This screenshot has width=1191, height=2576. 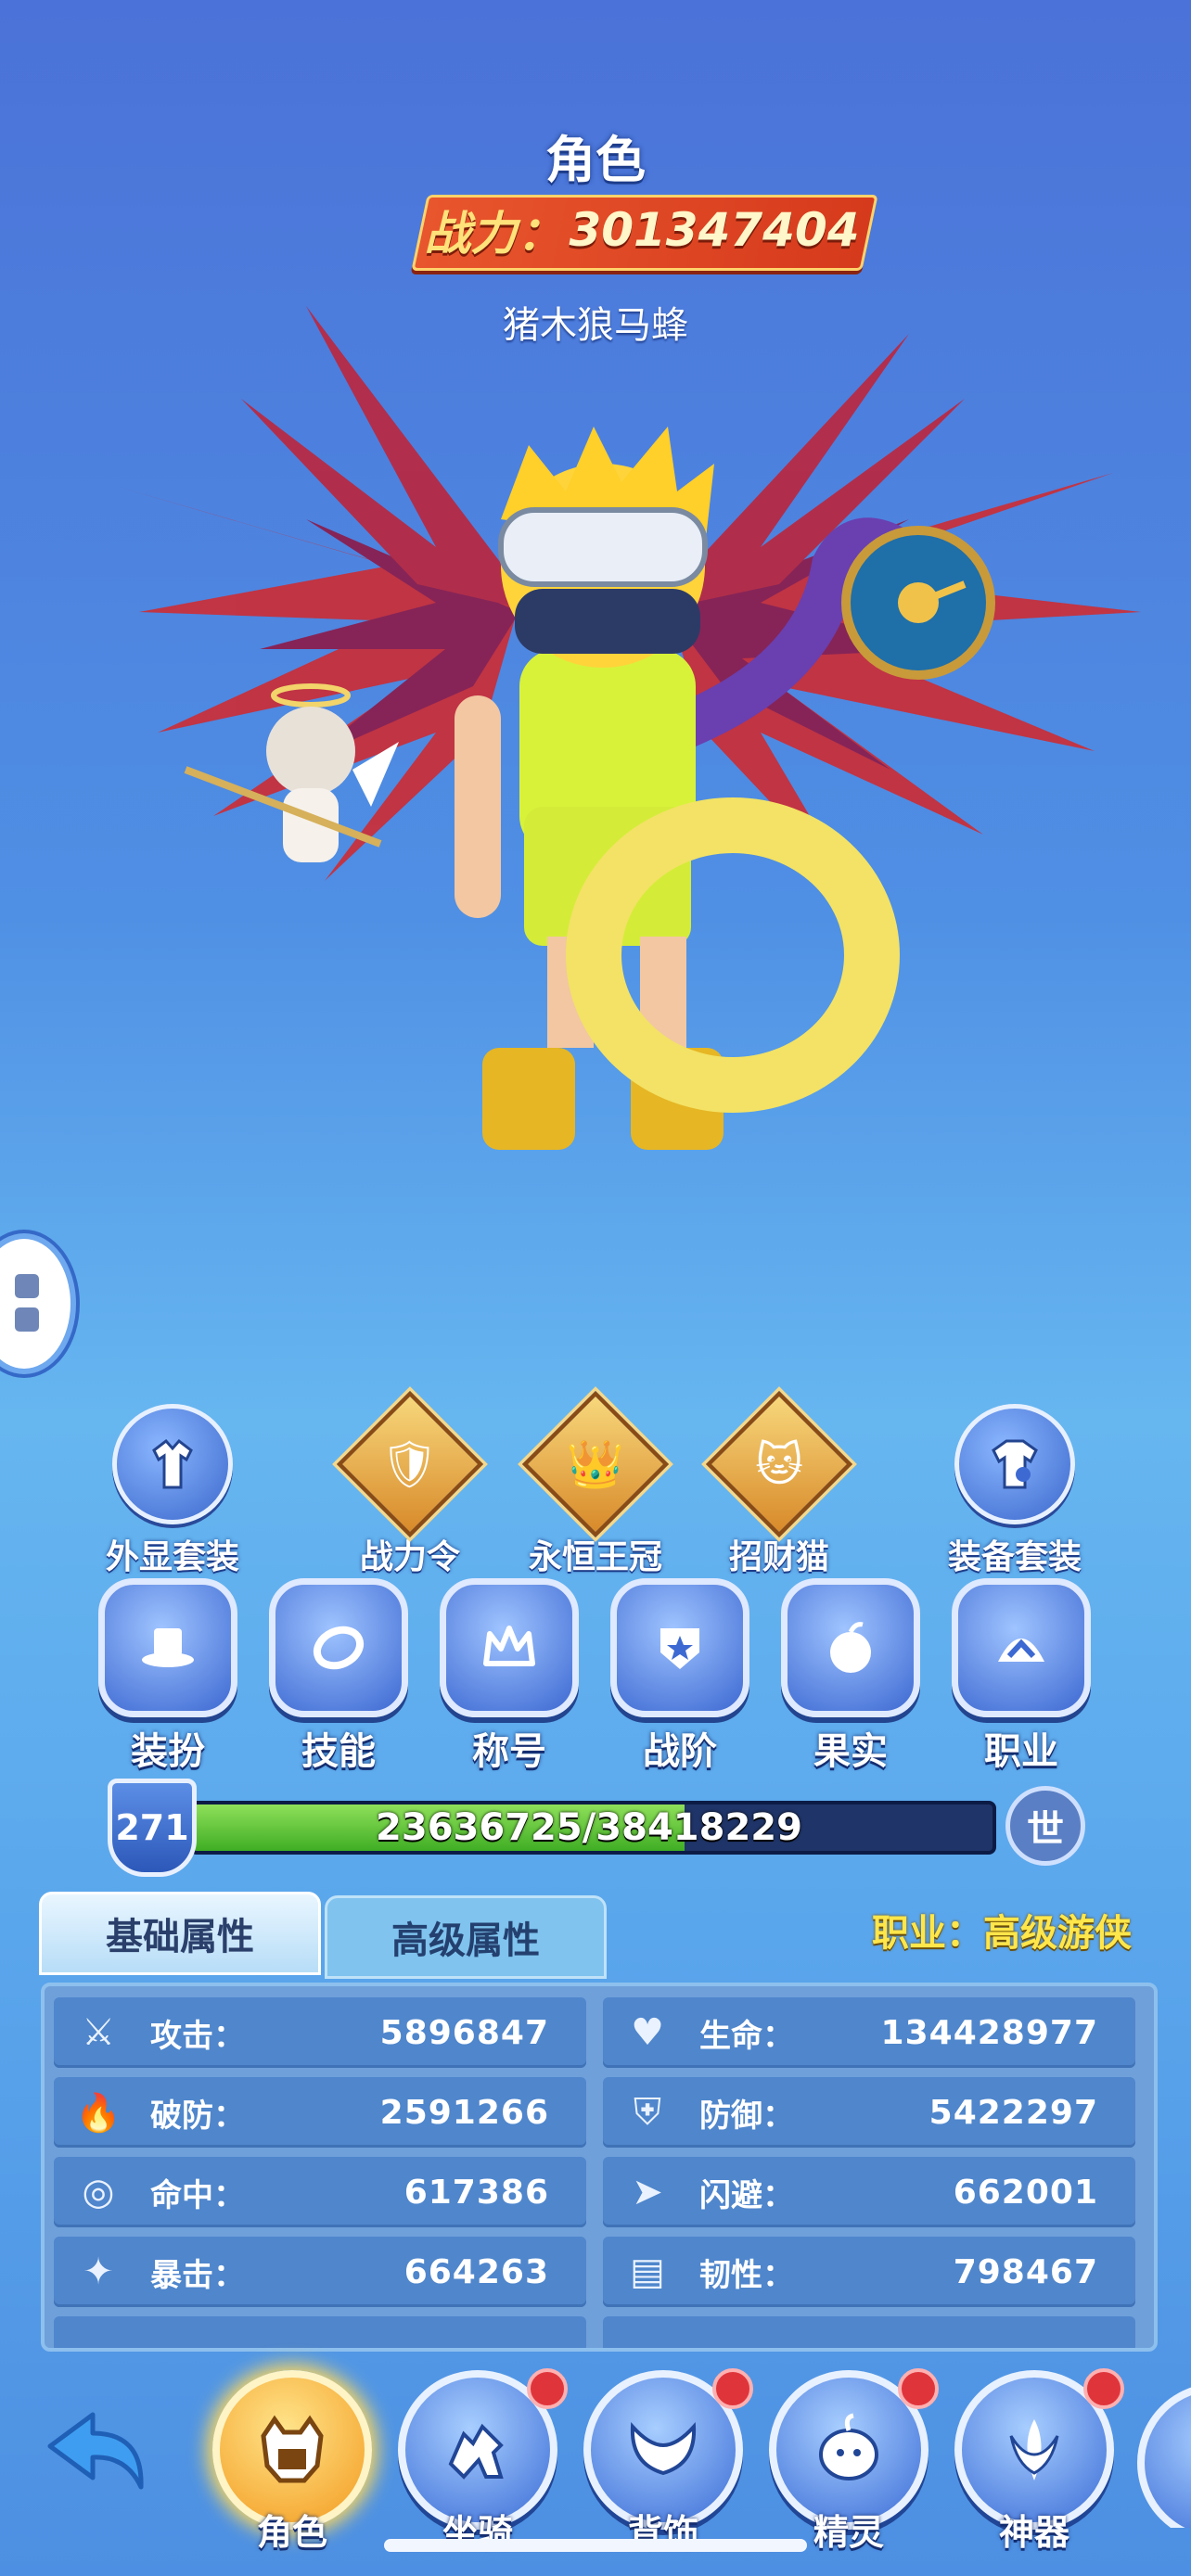 What do you see at coordinates (291, 2532) in the screenshot?
I see `nav-label: 角色` at bounding box center [291, 2532].